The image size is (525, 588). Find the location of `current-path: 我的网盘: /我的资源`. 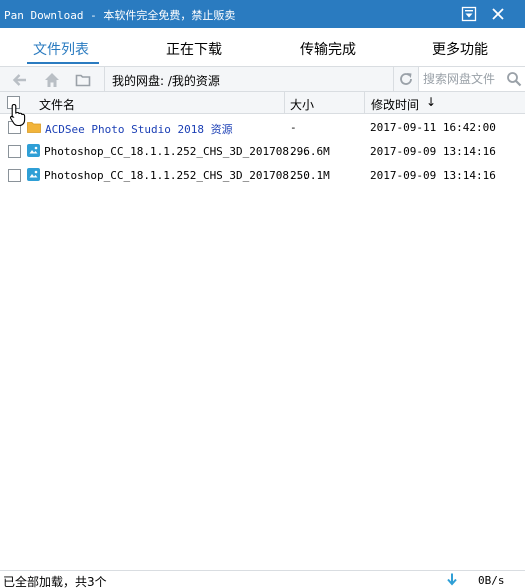

current-path: 我的网盘: /我的资源 is located at coordinates (166, 81).